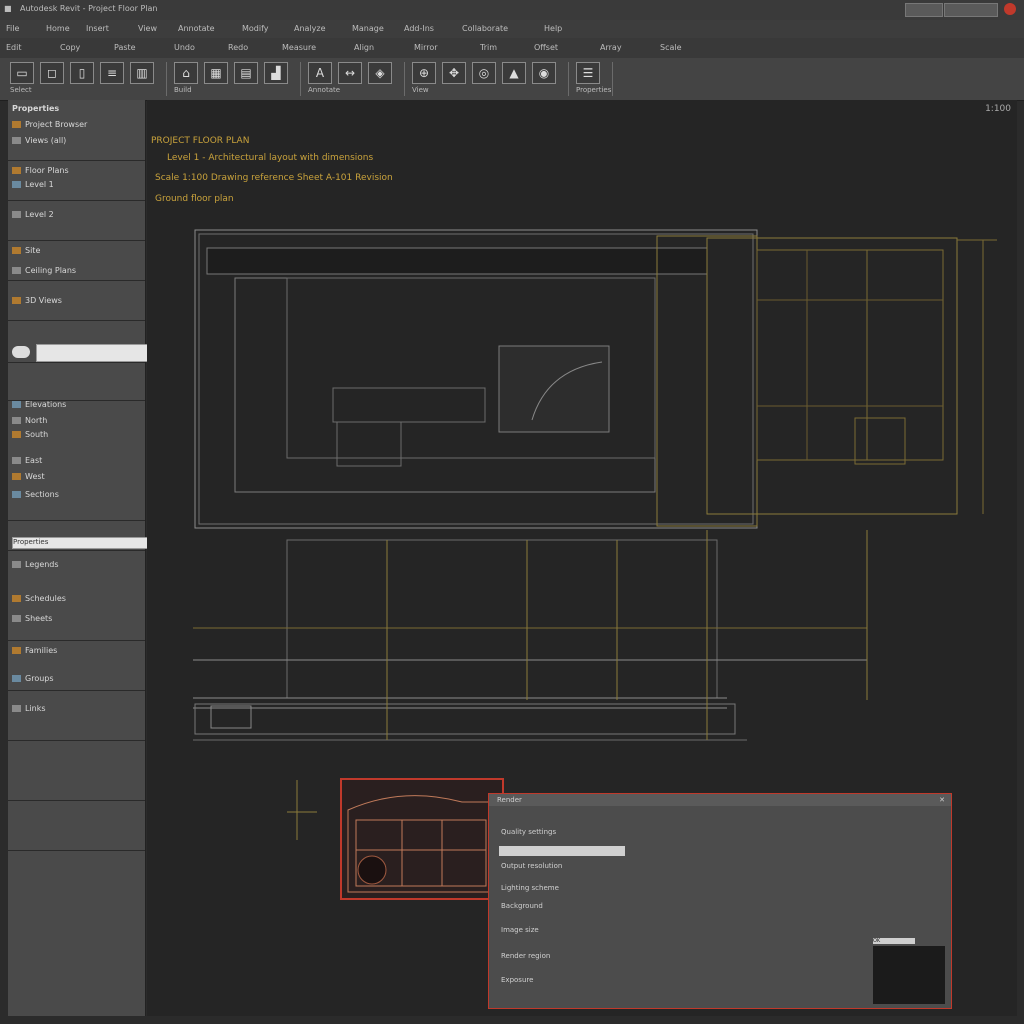  What do you see at coordinates (76, 601) in the screenshot?
I see `browser-item: Schedules` at bounding box center [76, 601].